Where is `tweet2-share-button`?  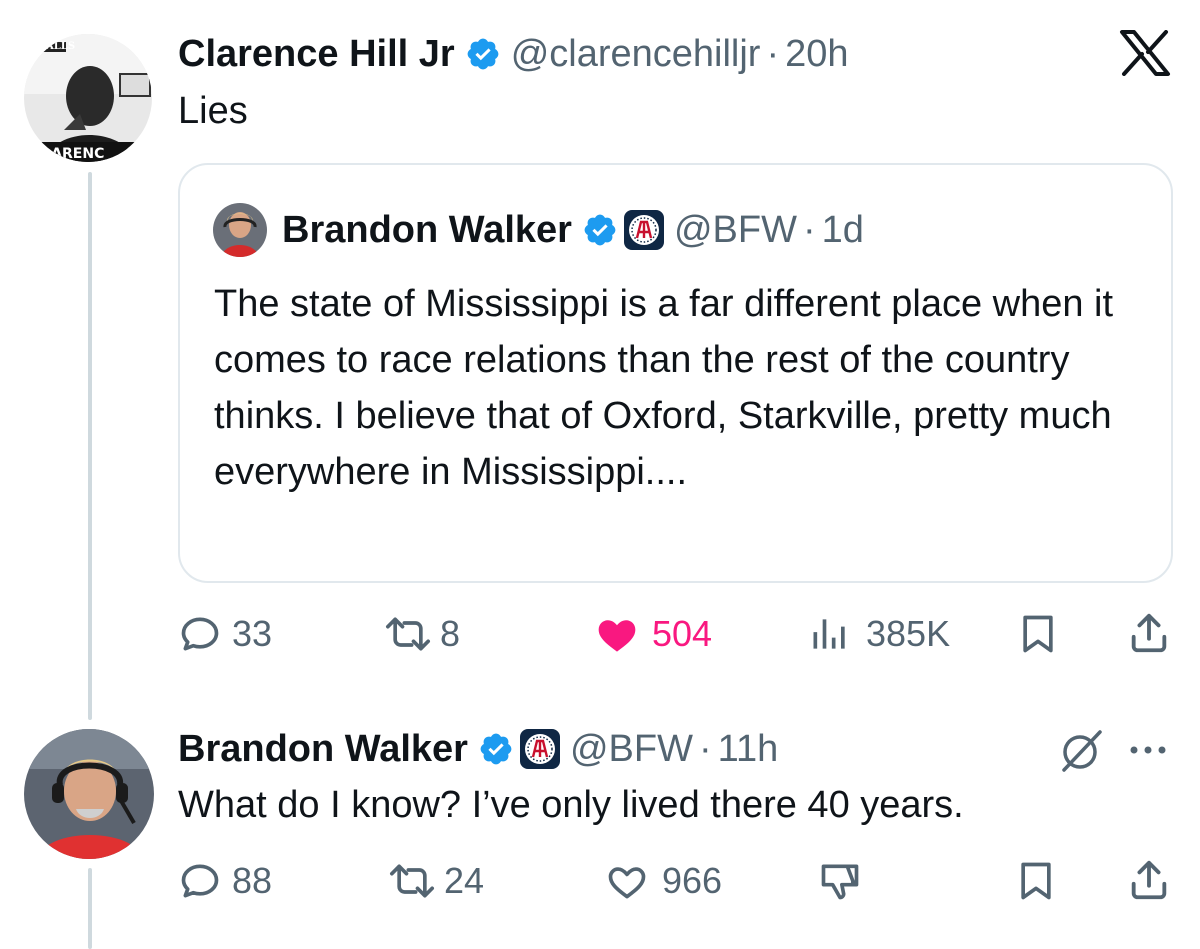
tweet2-share-button is located at coordinates (1149, 880).